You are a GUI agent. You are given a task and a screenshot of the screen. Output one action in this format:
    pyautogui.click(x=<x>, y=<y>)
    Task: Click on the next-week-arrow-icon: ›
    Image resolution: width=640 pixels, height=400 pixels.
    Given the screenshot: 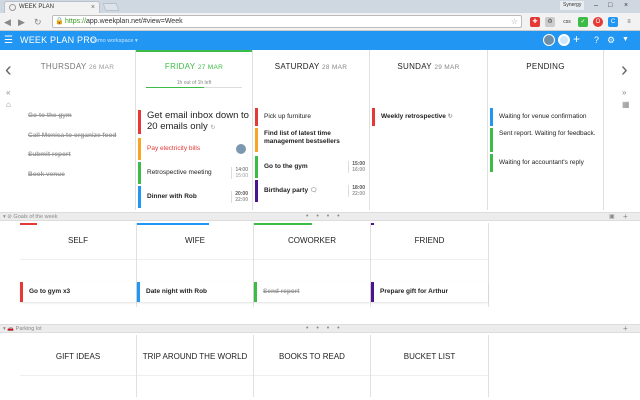 What is the action you would take?
    pyautogui.click(x=624, y=70)
    